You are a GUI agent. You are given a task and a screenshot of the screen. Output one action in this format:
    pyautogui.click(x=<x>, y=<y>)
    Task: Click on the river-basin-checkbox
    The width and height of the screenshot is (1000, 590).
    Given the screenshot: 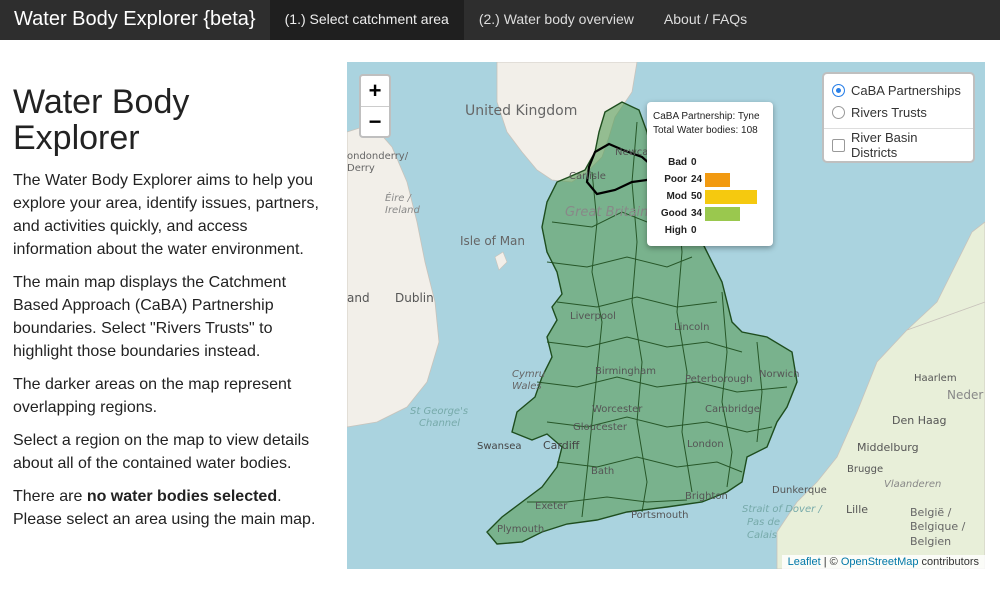 What is the action you would take?
    pyautogui.click(x=838, y=145)
    